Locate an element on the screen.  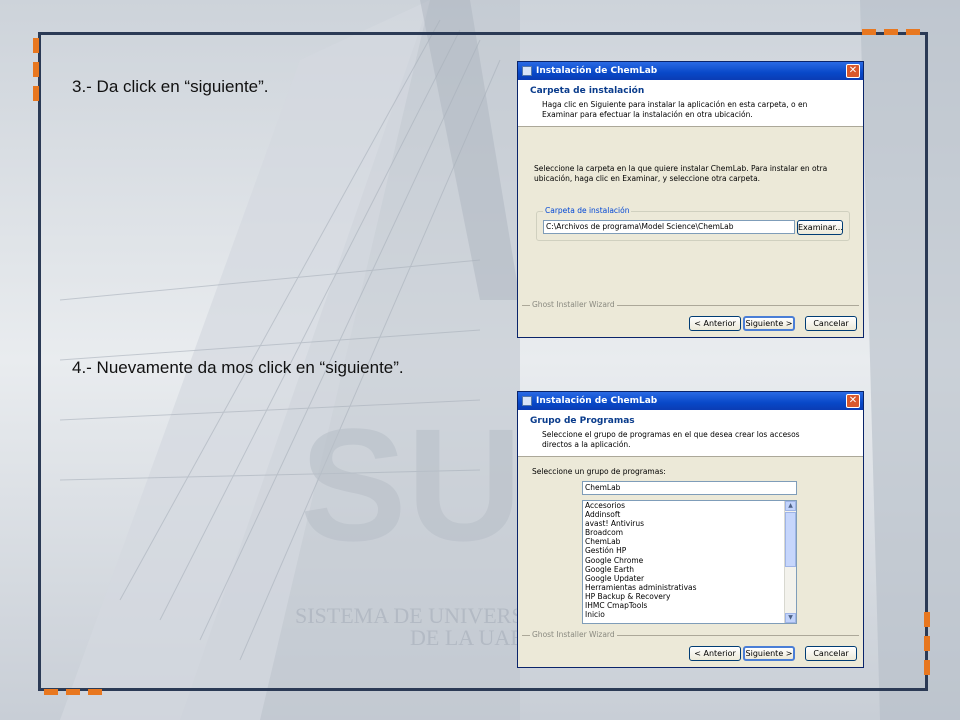
scroll-down-icon: ▼ is located at coordinates (790, 618).